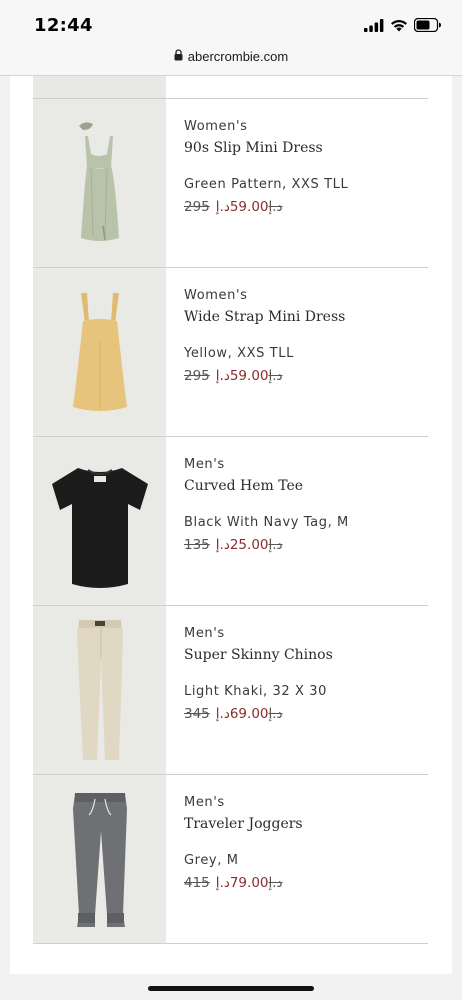 The width and height of the screenshot is (462, 1000). I want to click on product-title: 90s Slip Mini Dress, so click(253, 148).